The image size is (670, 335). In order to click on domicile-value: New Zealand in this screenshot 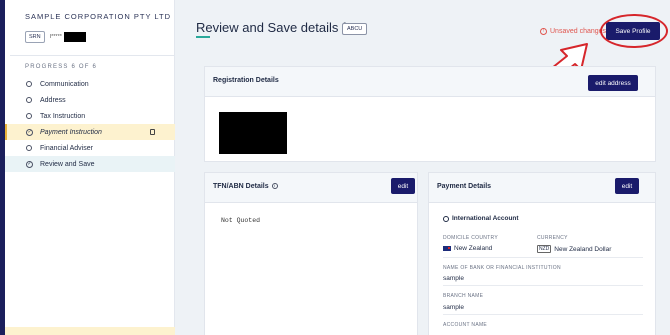, I will do `click(467, 248)`.